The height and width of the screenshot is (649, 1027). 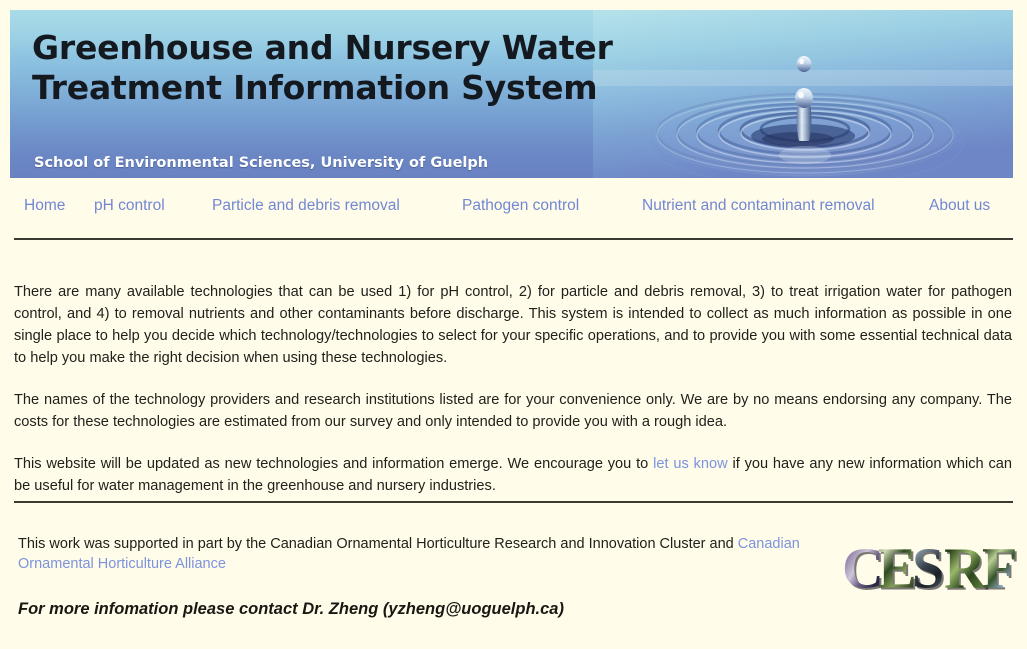 I want to click on nav-item-about-us: About us, so click(x=959, y=206).